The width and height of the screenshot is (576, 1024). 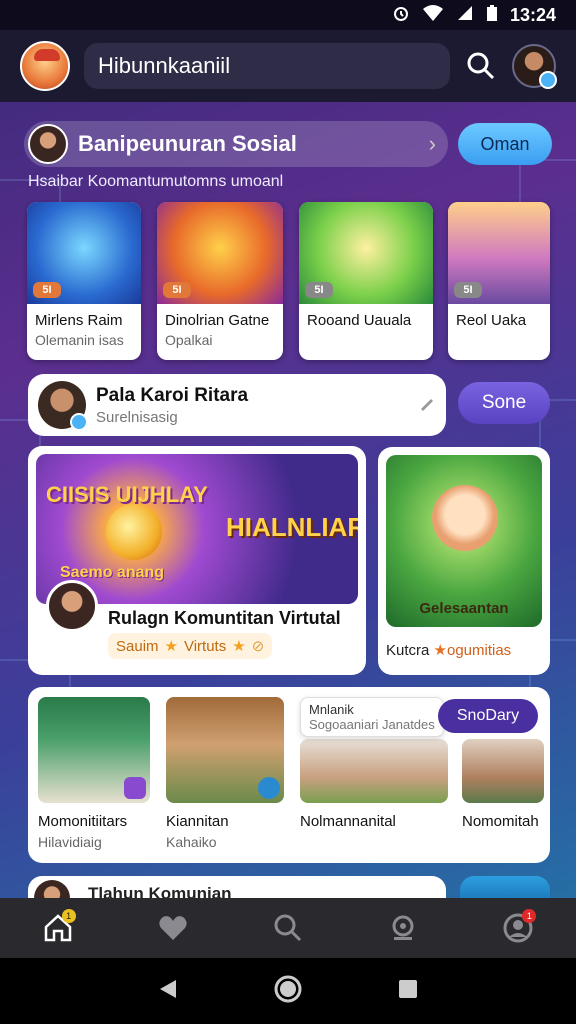 I want to click on game-card: 5I Mirlens Raim Olemanin isas, so click(x=84, y=281).